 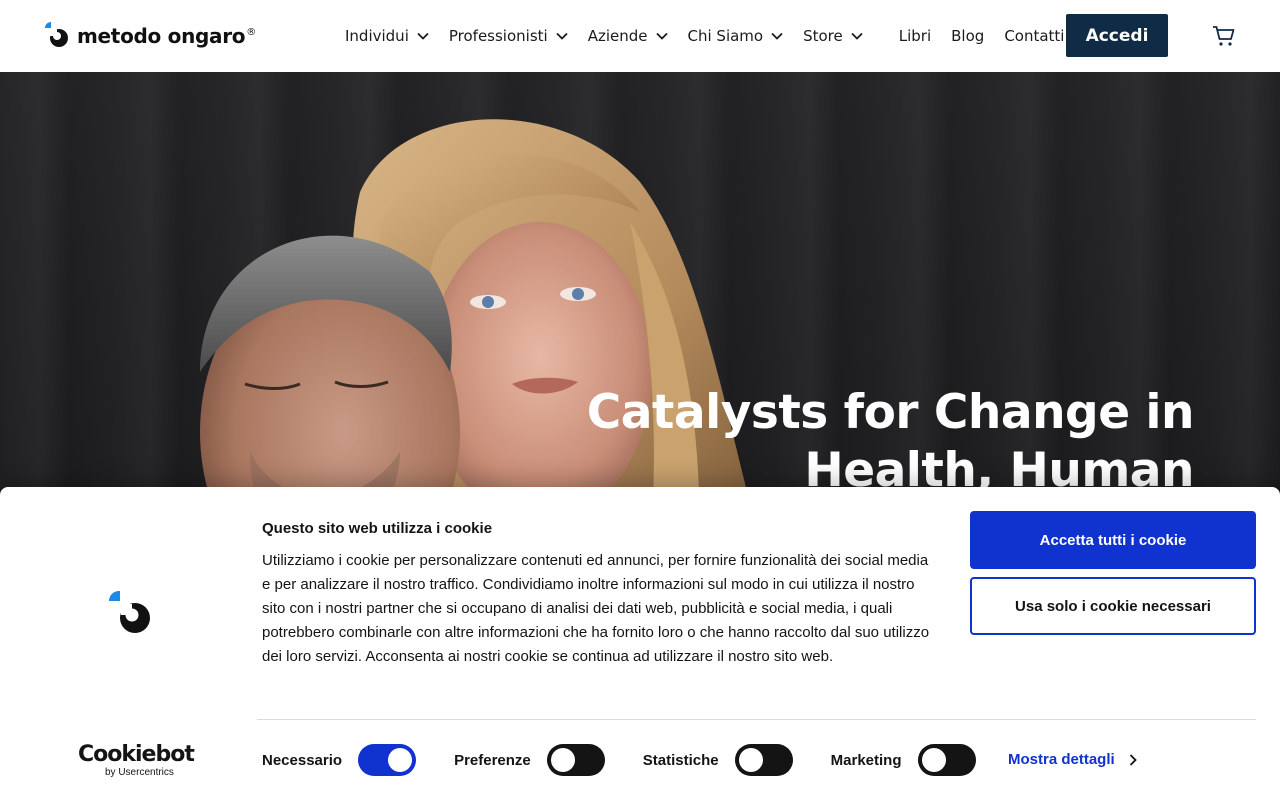 I want to click on nav-label: Libri, so click(x=915, y=36).